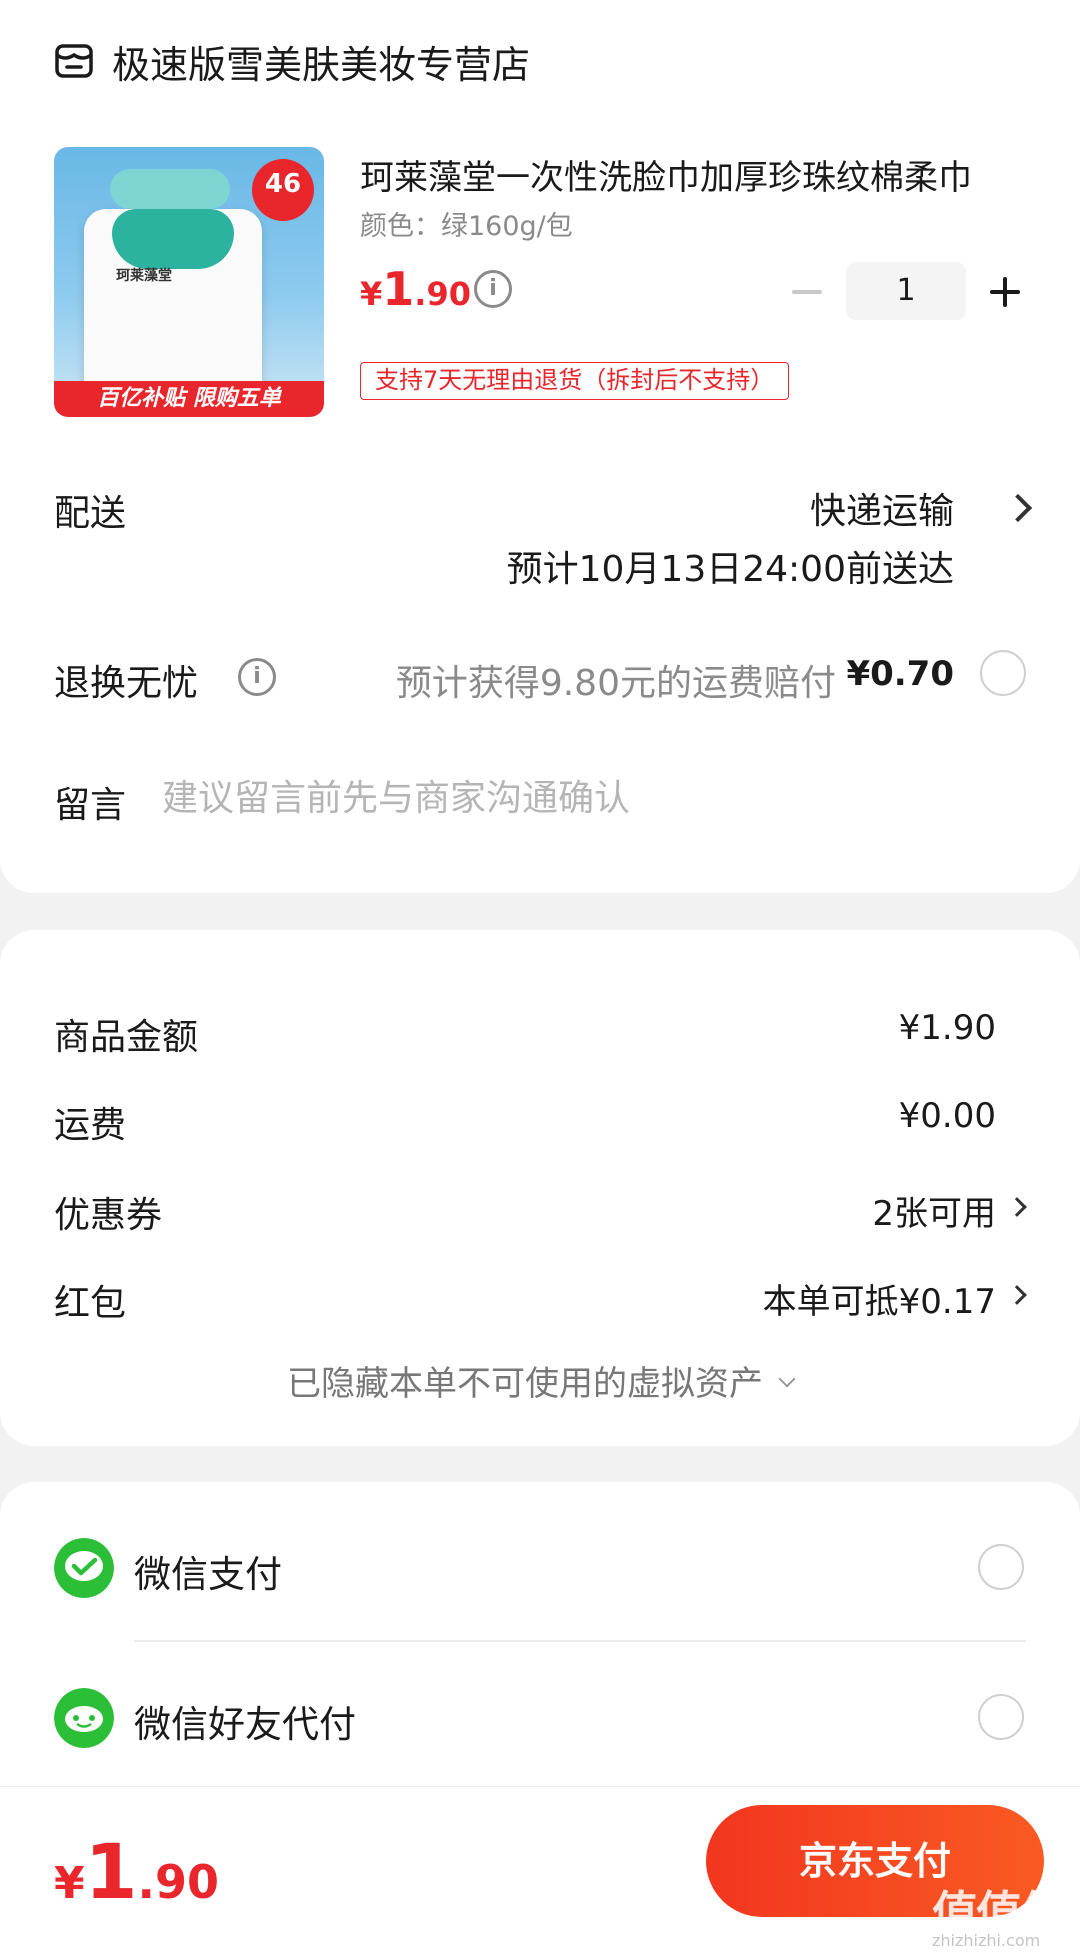  What do you see at coordinates (694, 174) in the screenshot?
I see `product-title: 珂莱藻堂一次性洗脸巾加厚珍珠纹棉柔巾` at bounding box center [694, 174].